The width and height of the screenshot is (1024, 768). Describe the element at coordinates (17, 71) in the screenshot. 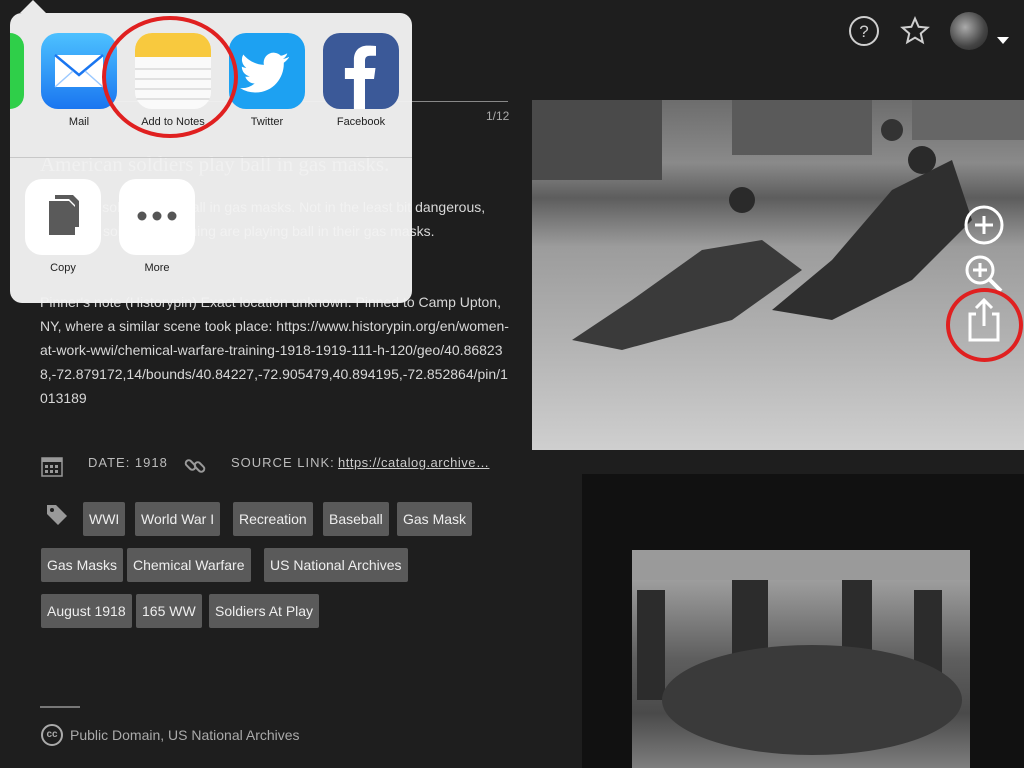

I see `messages-icon` at that location.